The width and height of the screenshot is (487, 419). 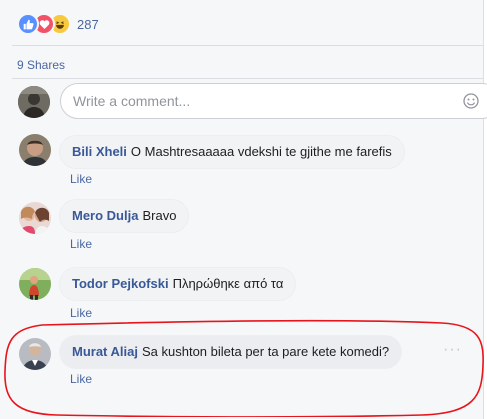 What do you see at coordinates (105, 215) in the screenshot?
I see `comment-author: Mero Dulja` at bounding box center [105, 215].